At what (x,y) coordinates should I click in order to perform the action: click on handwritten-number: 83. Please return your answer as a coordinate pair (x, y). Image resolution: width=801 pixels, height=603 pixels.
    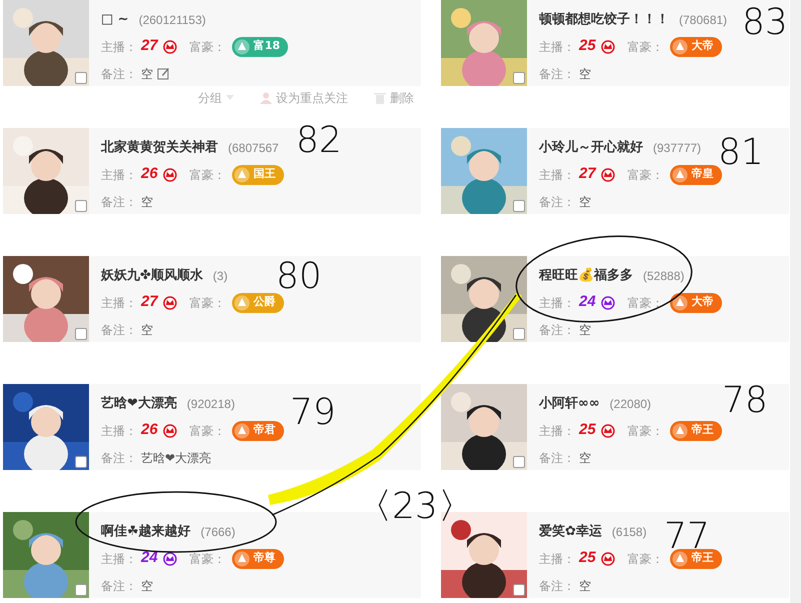
    Looking at the image, I should click on (765, 22).